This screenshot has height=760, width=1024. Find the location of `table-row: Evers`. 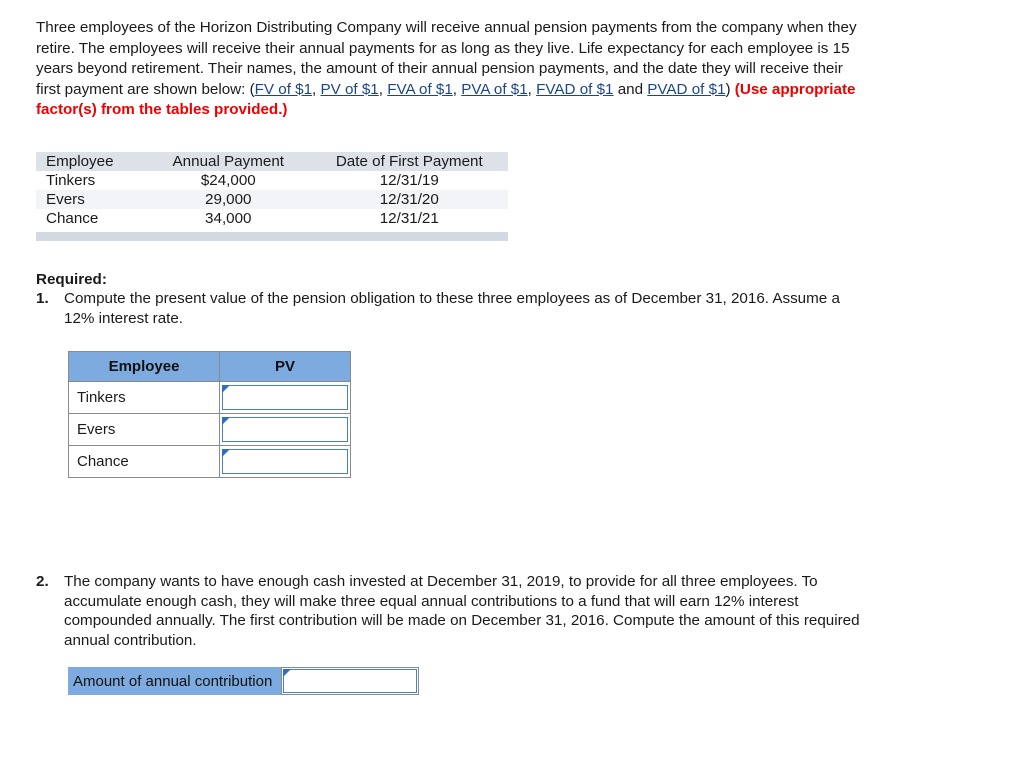

table-row: Evers is located at coordinates (209, 429).